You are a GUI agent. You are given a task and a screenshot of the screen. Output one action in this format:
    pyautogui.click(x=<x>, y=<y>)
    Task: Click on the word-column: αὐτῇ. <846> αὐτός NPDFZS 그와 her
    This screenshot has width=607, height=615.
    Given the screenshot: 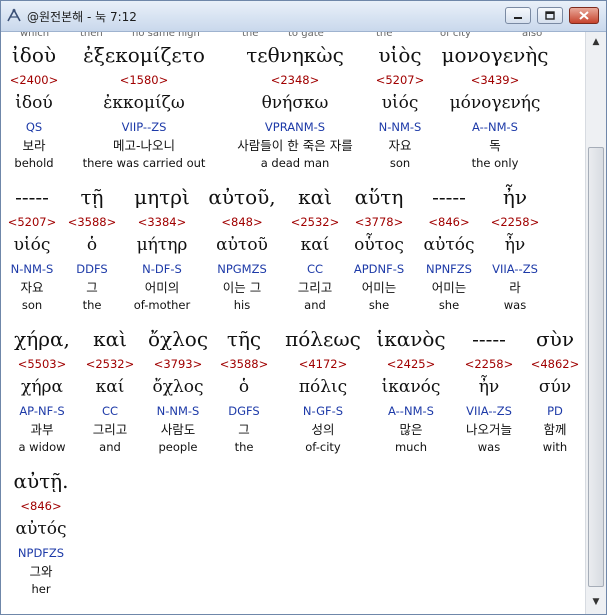 What is the action you would take?
    pyautogui.click(x=41, y=531)
    